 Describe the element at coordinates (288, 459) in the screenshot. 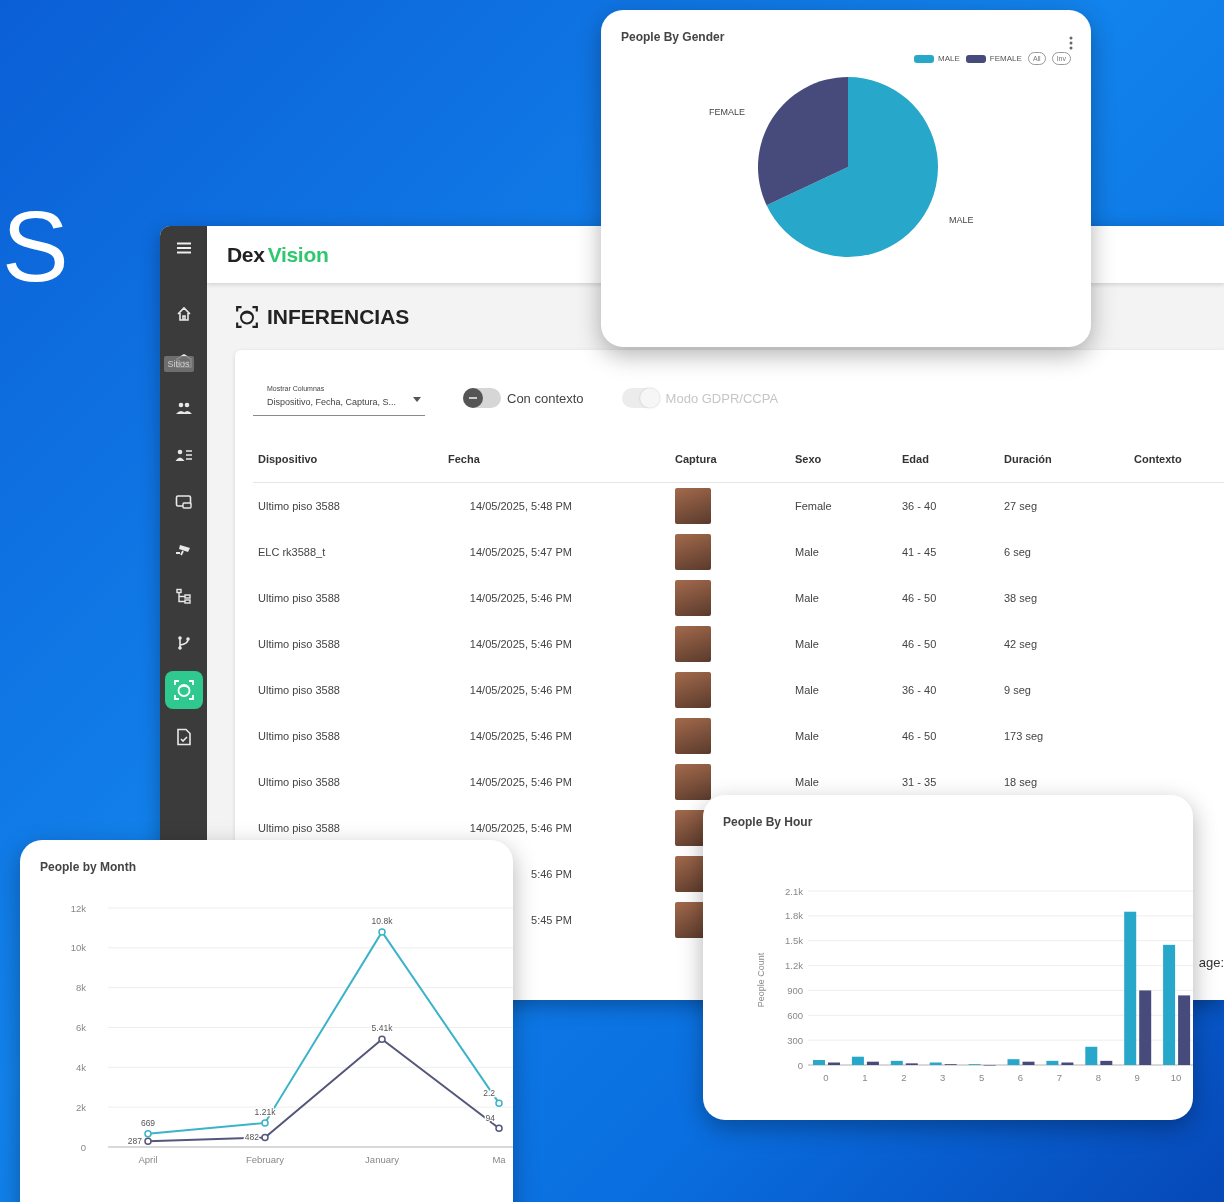

I see `column-header: Dispositivo` at that location.